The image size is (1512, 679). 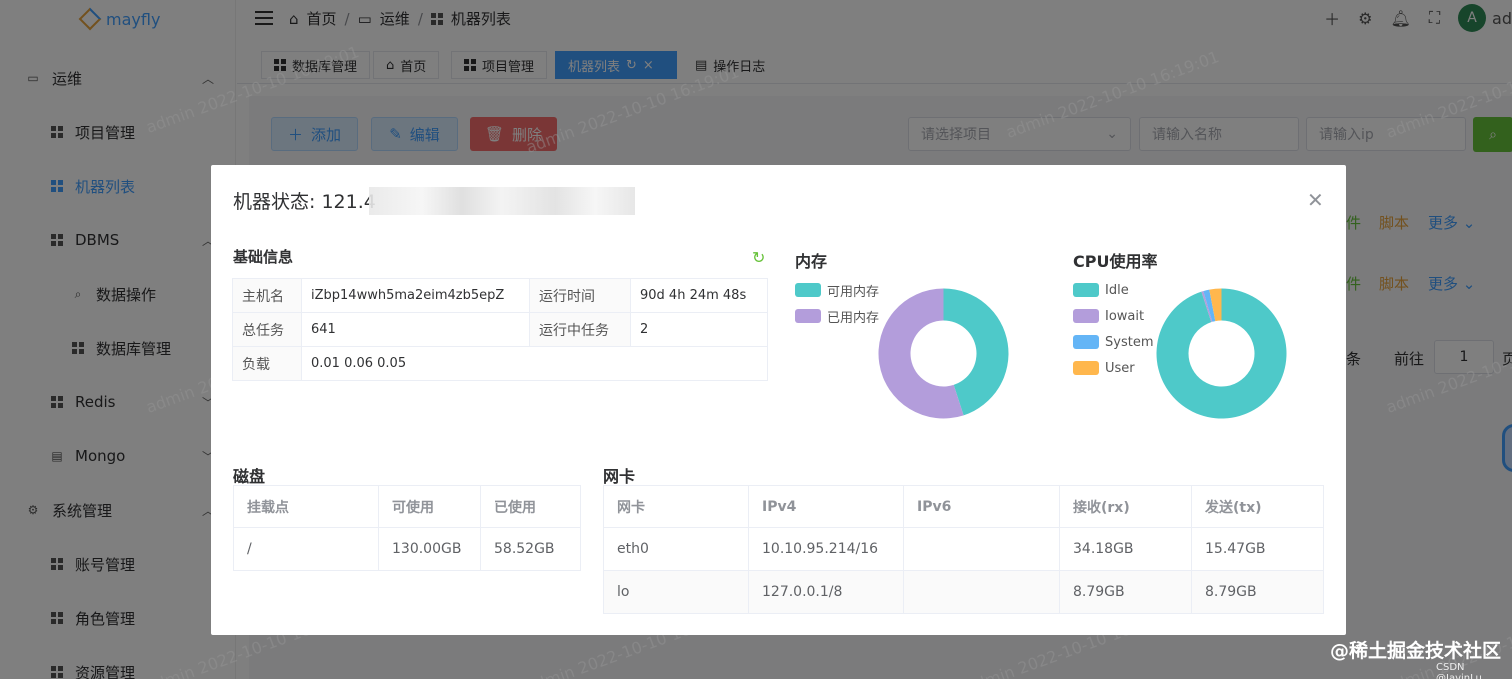 What do you see at coordinates (580, 295) in the screenshot?
I see `uptime-label: 运行时间` at bounding box center [580, 295].